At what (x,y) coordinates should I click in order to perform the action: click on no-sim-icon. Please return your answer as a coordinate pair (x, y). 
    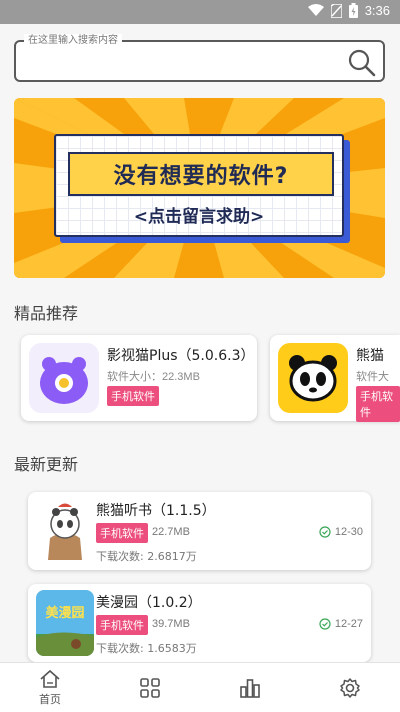
    Looking at the image, I should click on (336, 10).